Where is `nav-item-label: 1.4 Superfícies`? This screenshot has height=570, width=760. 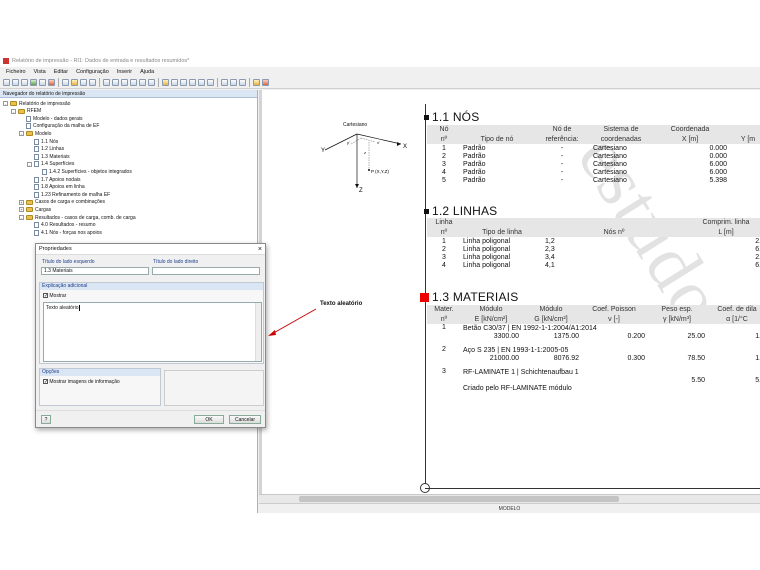
nav-item-label: 1.4 Superfícies is located at coordinates (58, 164).